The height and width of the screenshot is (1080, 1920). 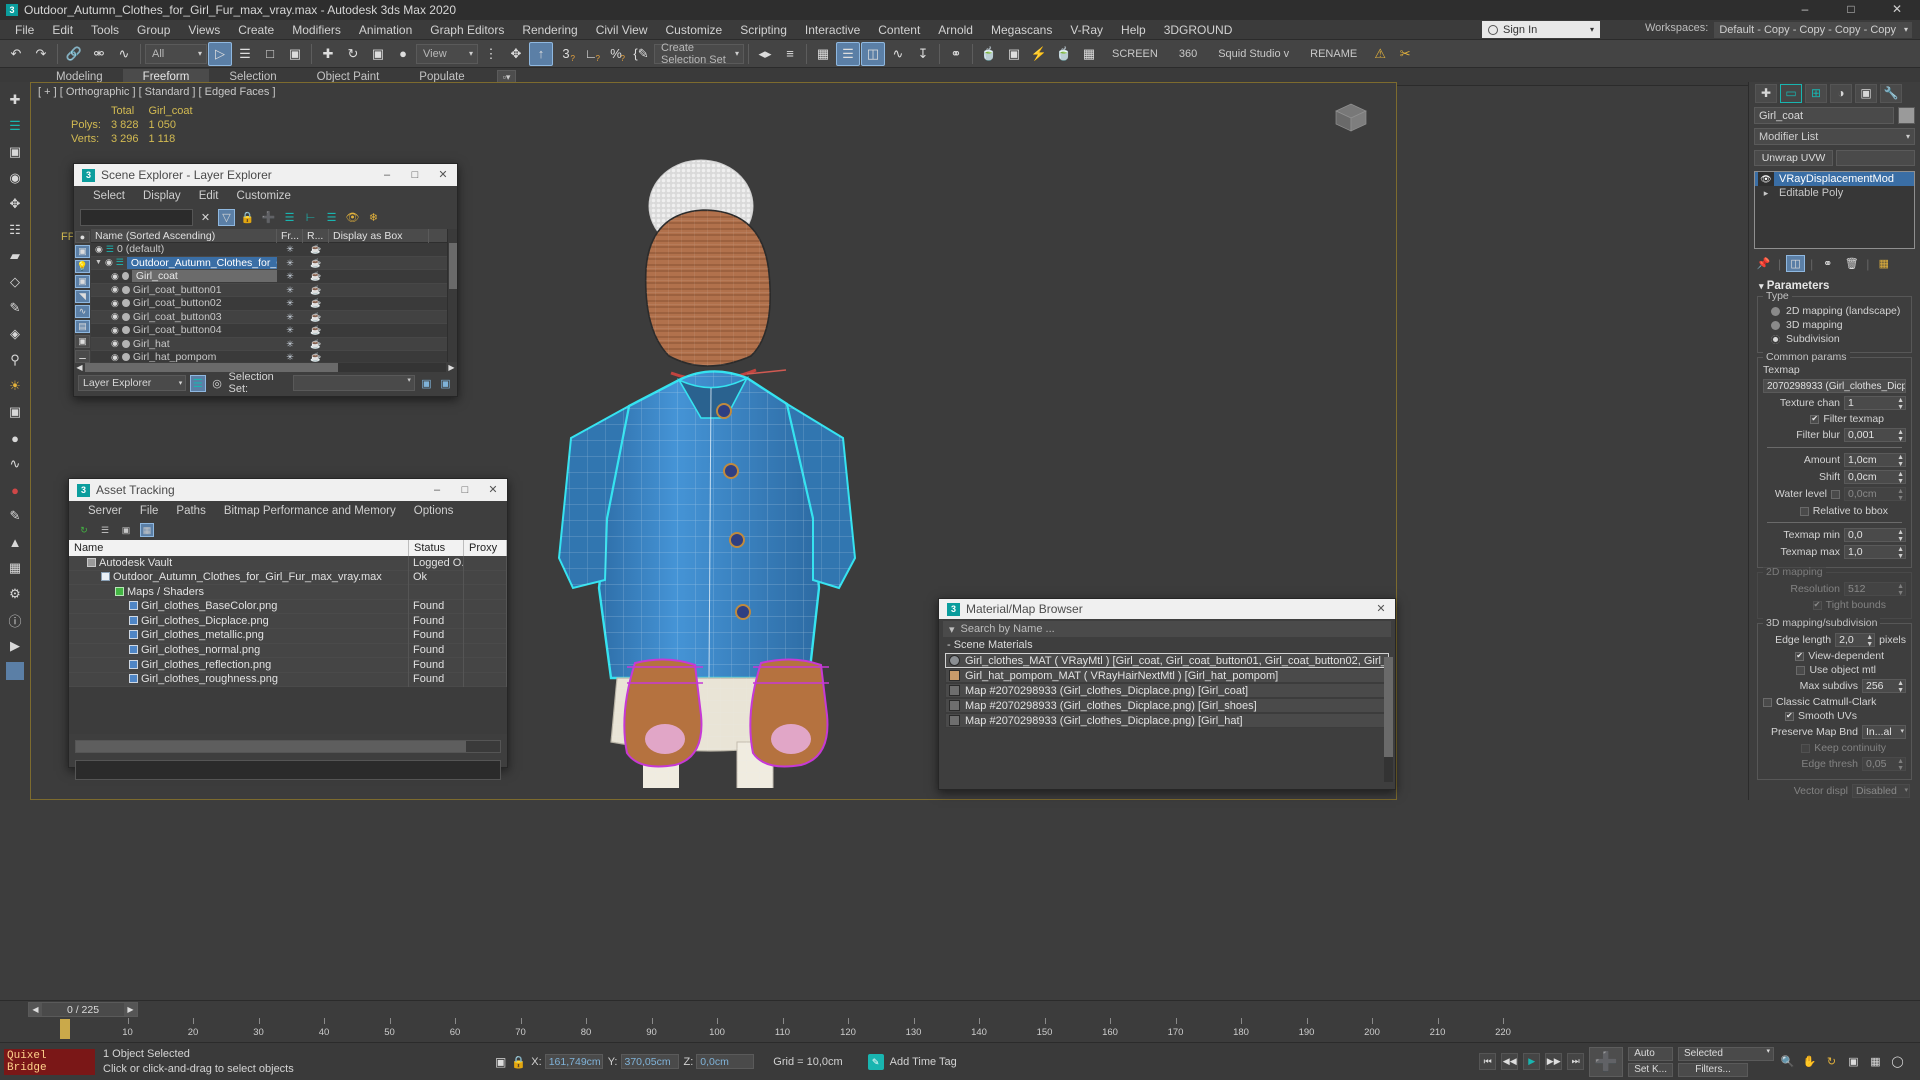 I want to click on particle-view-icon: ⚭, so click(x=956, y=54).